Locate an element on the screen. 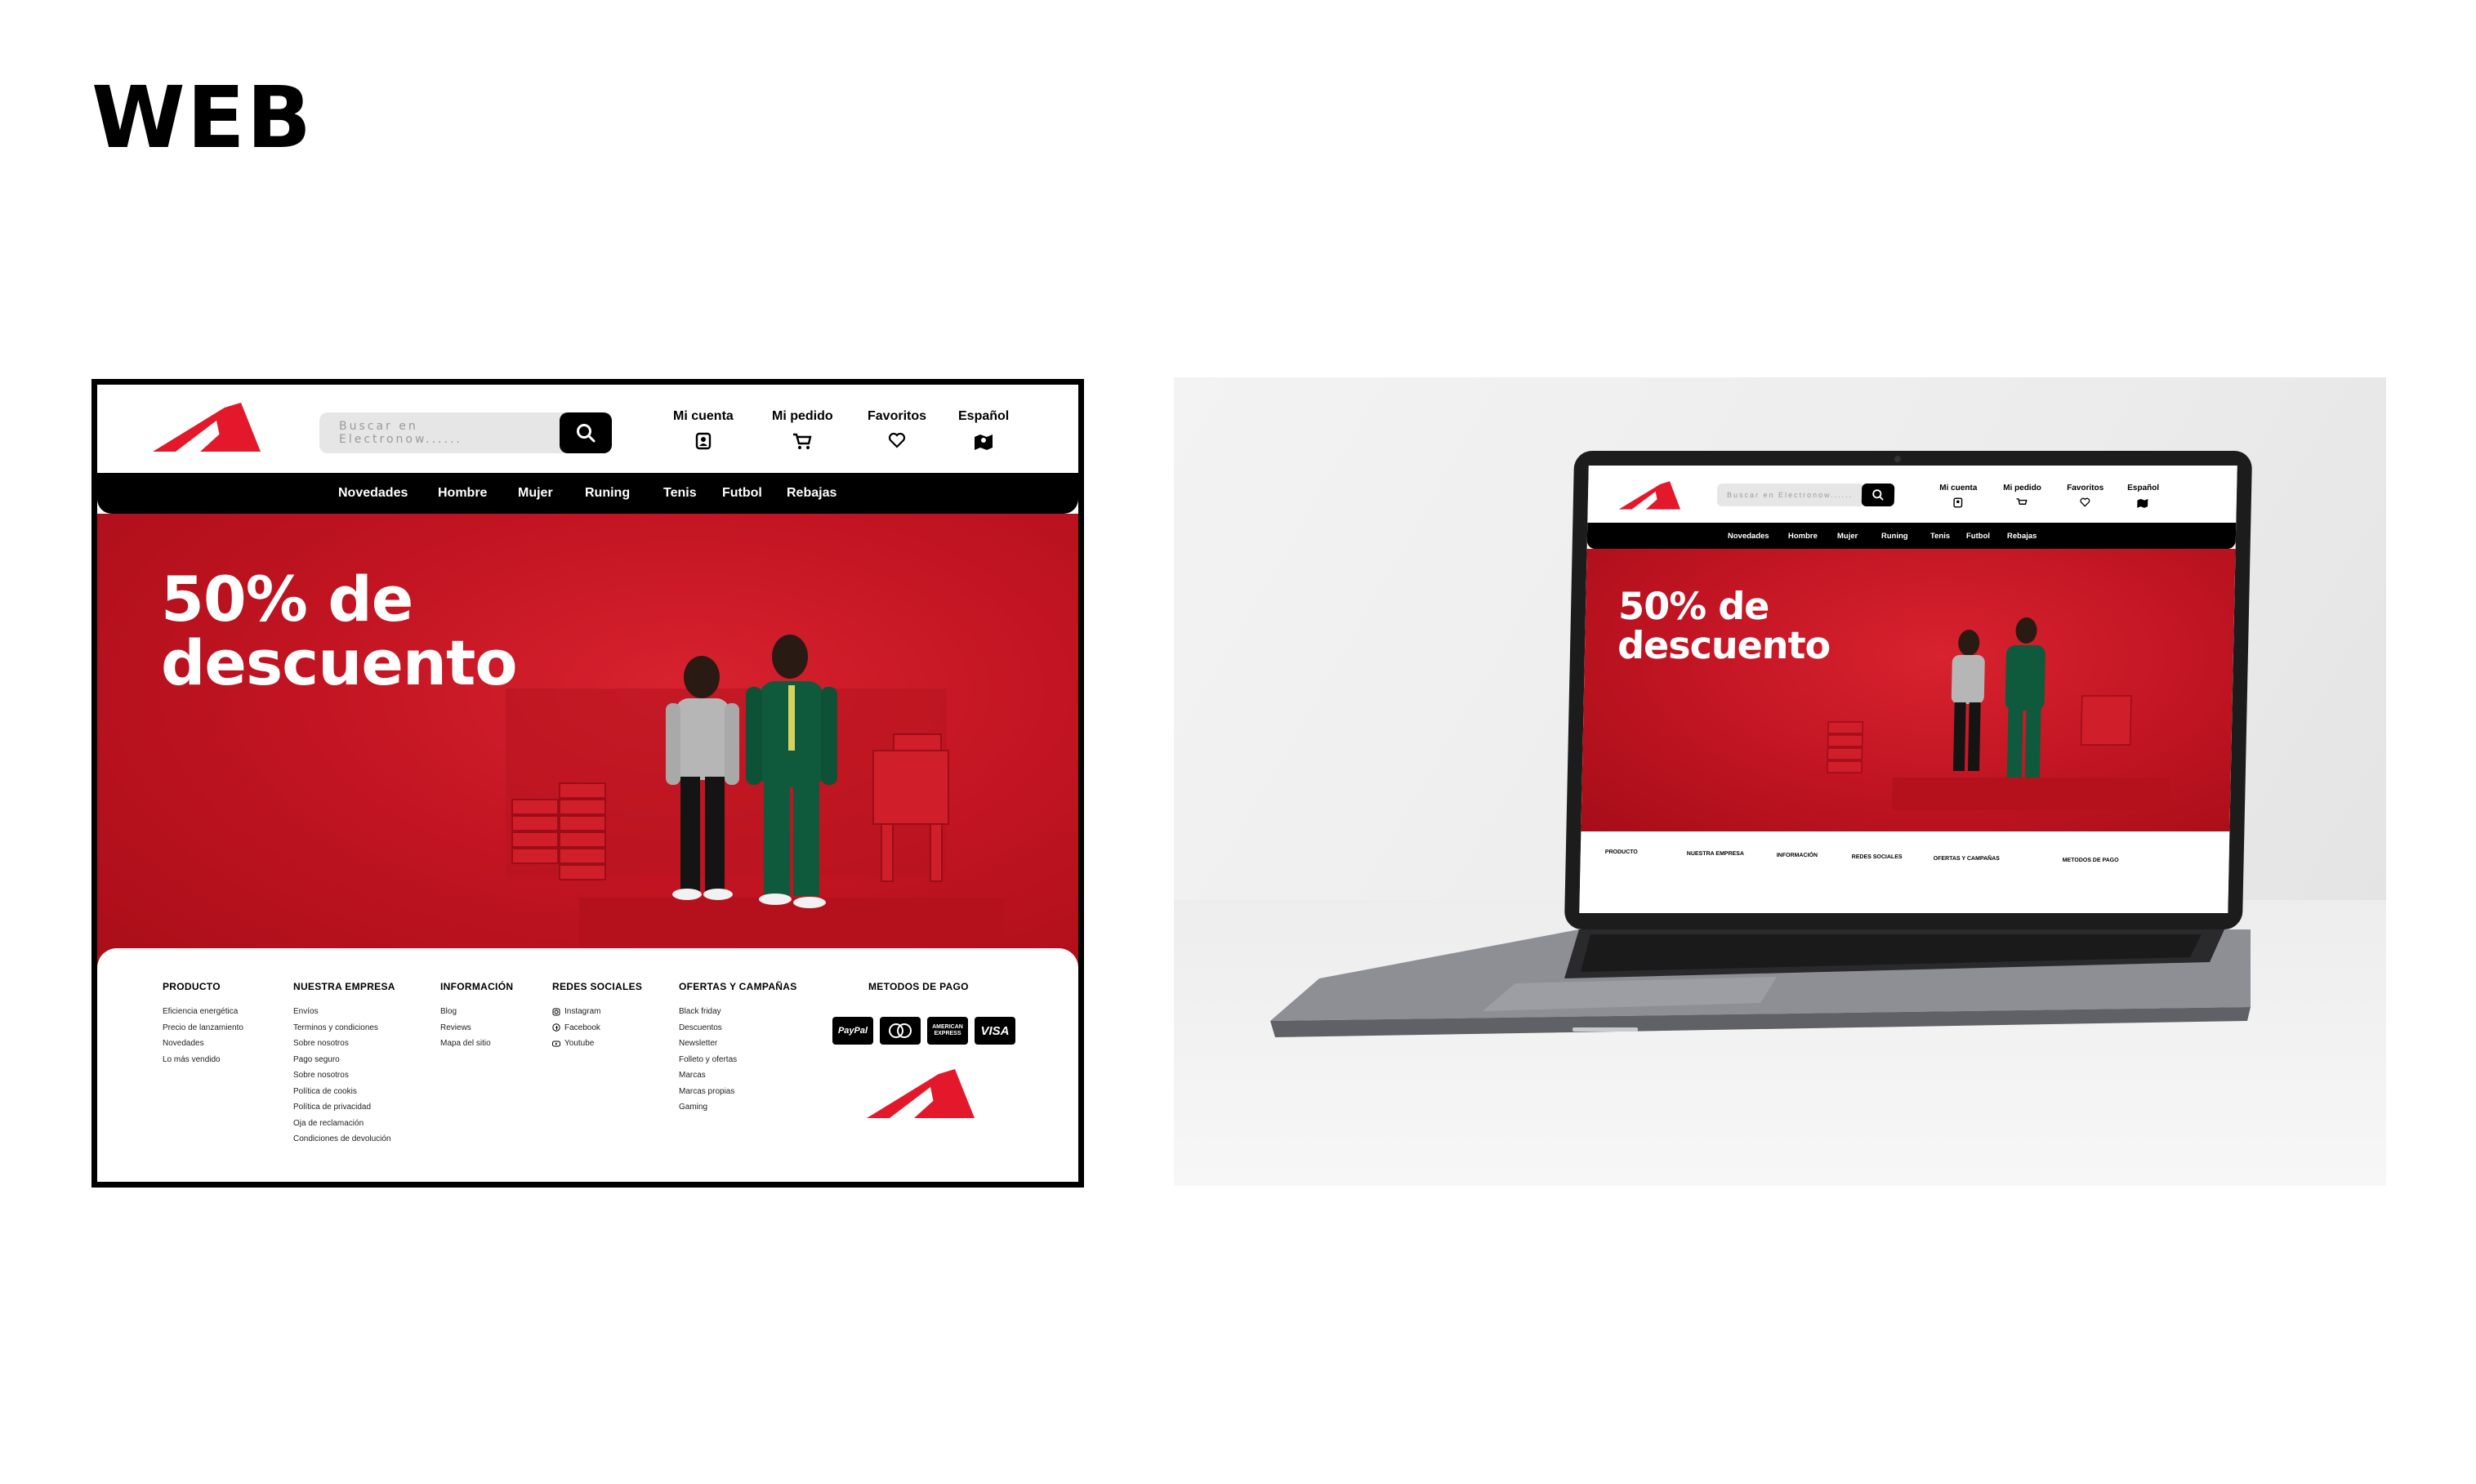  footer-link: Pago seguro is located at coordinates (344, 1060).